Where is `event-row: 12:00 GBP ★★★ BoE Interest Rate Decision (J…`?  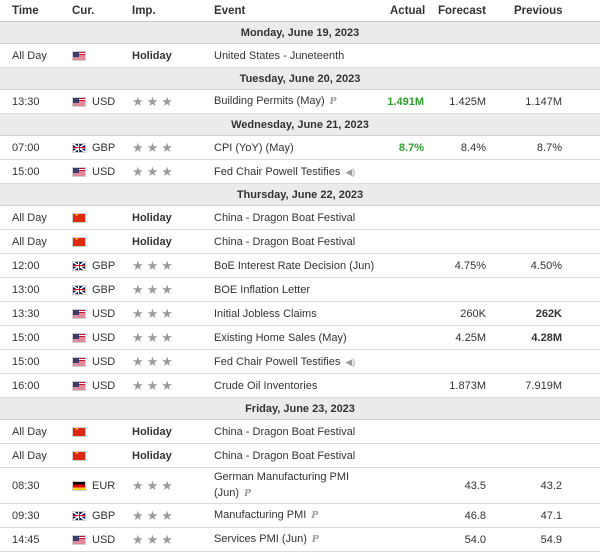
event-row: 12:00 GBP ★★★ BoE Interest Rate Decision (J… is located at coordinates (300, 266).